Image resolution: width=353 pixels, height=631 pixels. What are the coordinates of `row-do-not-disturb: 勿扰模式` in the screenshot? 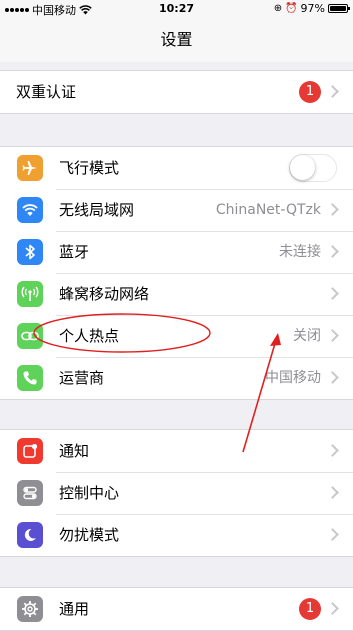 It's located at (176, 535).